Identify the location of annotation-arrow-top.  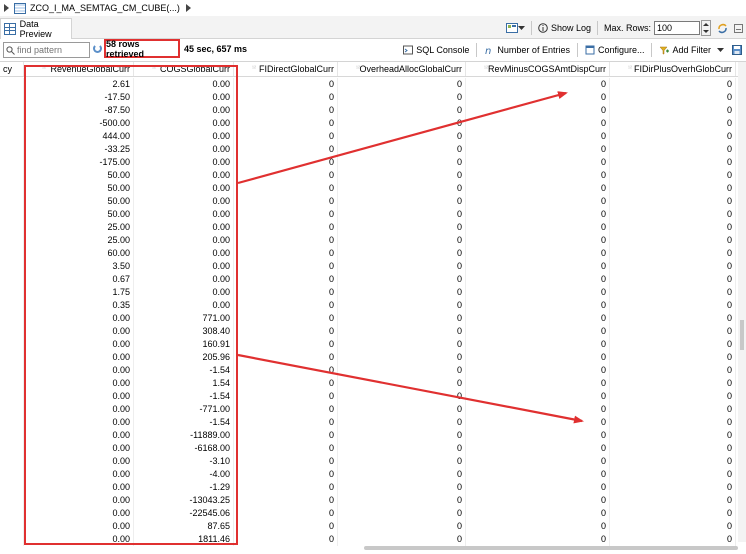
(402, 138).